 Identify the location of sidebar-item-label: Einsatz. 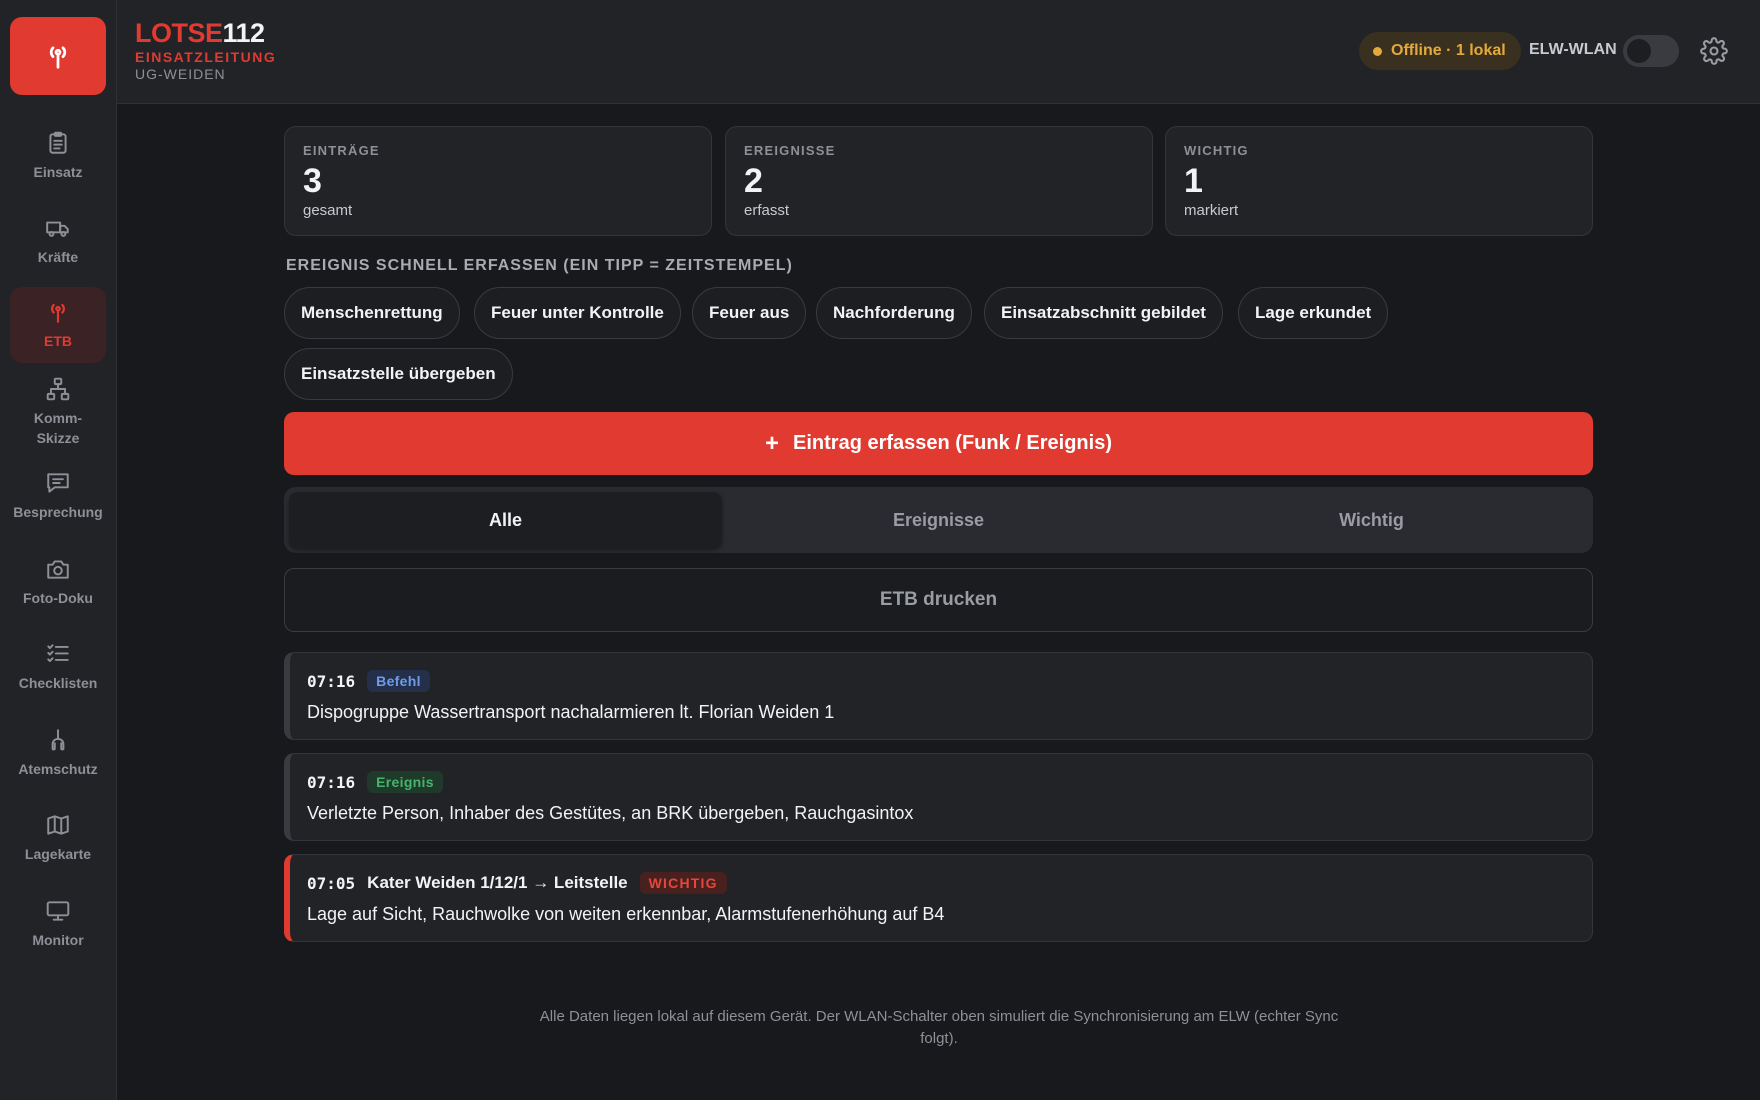
(58, 172).